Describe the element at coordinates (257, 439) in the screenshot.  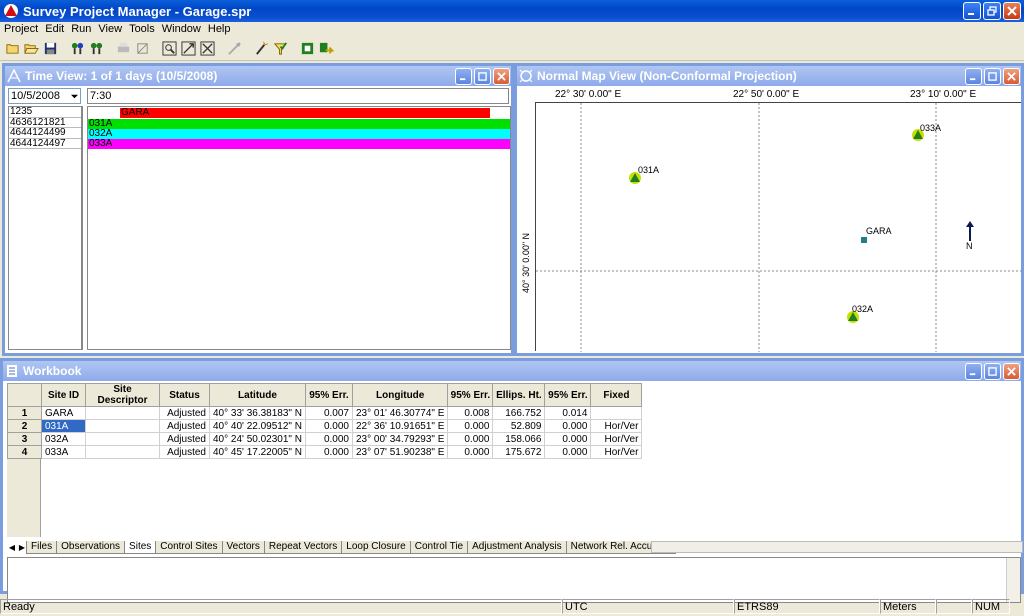
I see `cell-latitude: 40° 24' 50.02301" N` at that location.